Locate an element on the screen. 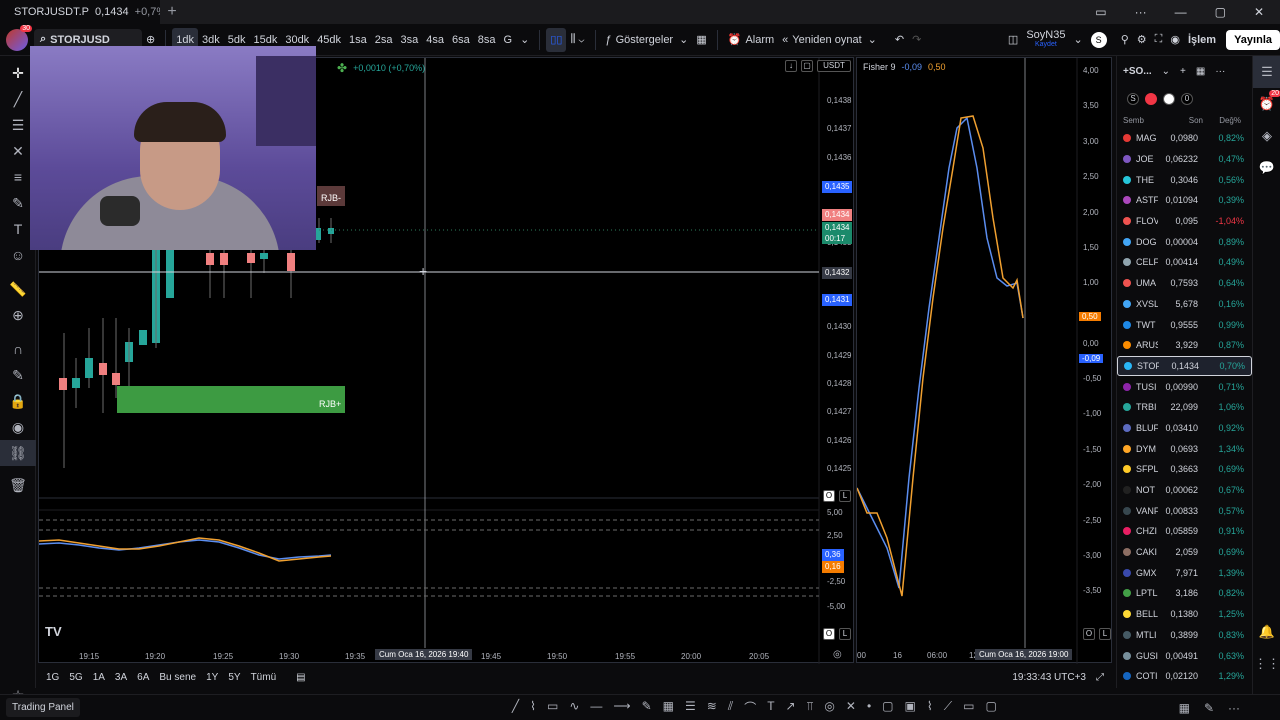 Image resolution: width=1280 pixels, height=720 pixels. watchlist-row: COTI 0,02120 1,29% is located at coordinates (1184, 676).